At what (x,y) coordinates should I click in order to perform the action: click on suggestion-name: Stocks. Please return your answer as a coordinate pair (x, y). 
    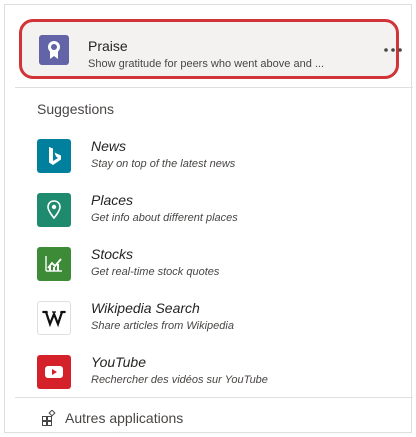
    Looking at the image, I should click on (112, 254).